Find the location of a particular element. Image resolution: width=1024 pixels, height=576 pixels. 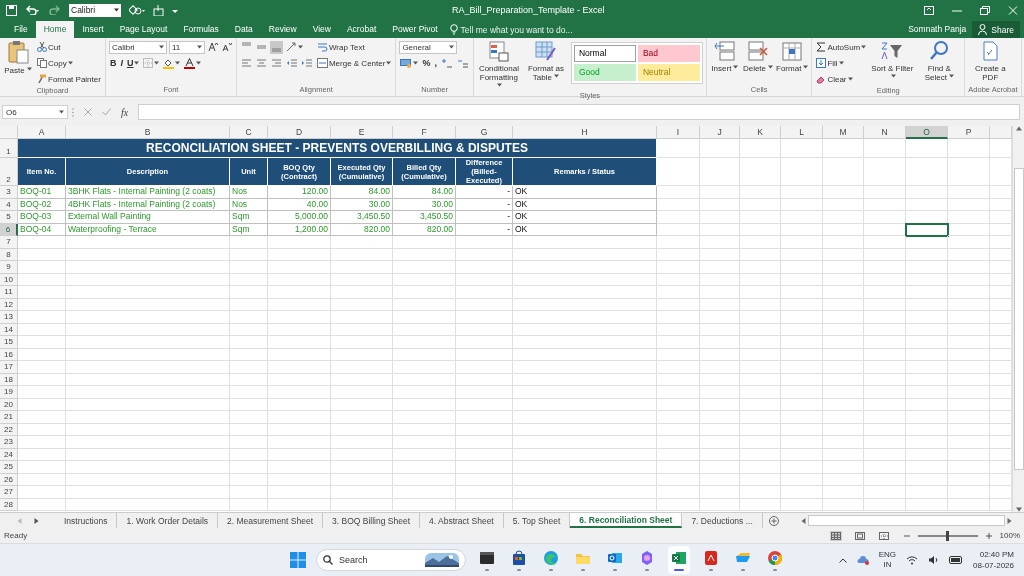

ribbon-tab: Data is located at coordinates (243, 29).